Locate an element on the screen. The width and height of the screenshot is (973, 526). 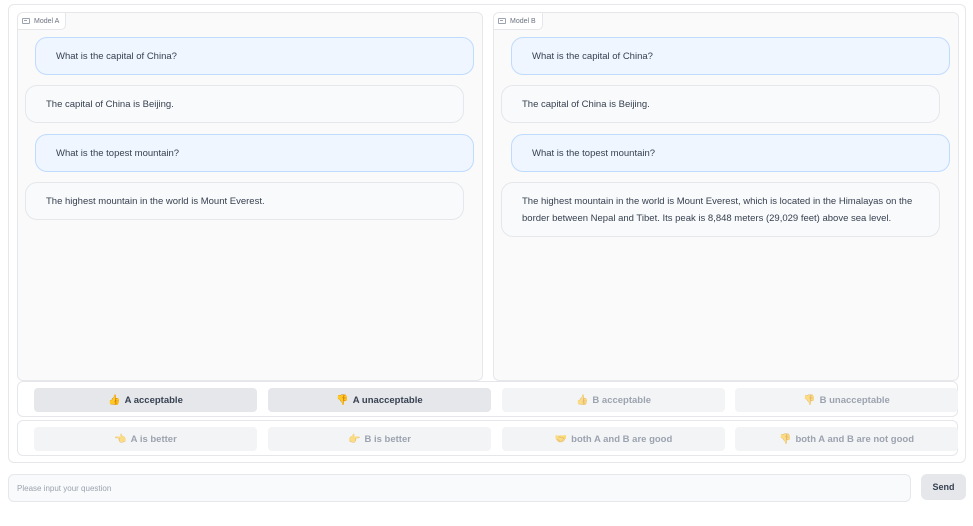
button-label: A is better is located at coordinates (153, 439).